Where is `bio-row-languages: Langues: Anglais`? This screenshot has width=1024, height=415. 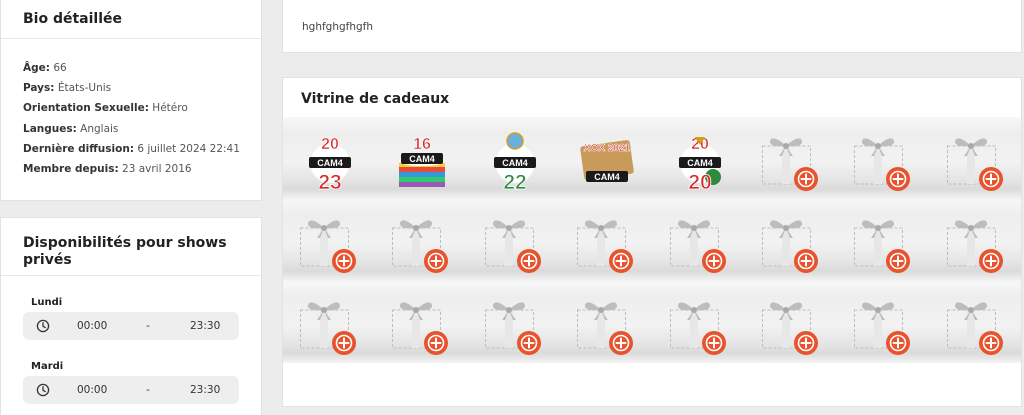 bio-row-languages: Langues: Anglais is located at coordinates (71, 128).